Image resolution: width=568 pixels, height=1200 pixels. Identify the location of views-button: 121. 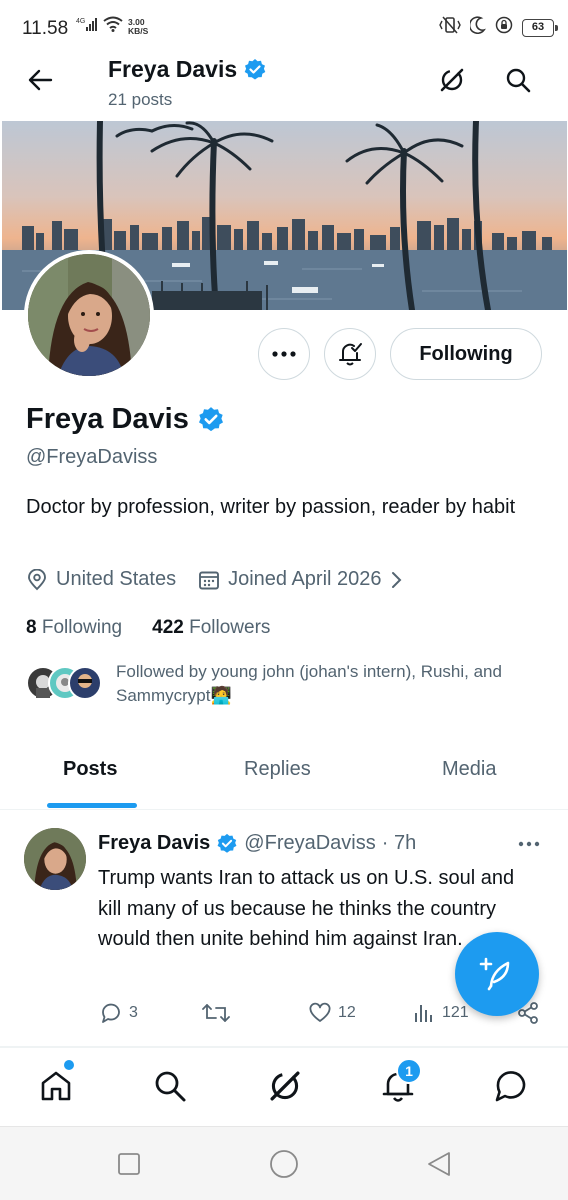
(440, 1013).